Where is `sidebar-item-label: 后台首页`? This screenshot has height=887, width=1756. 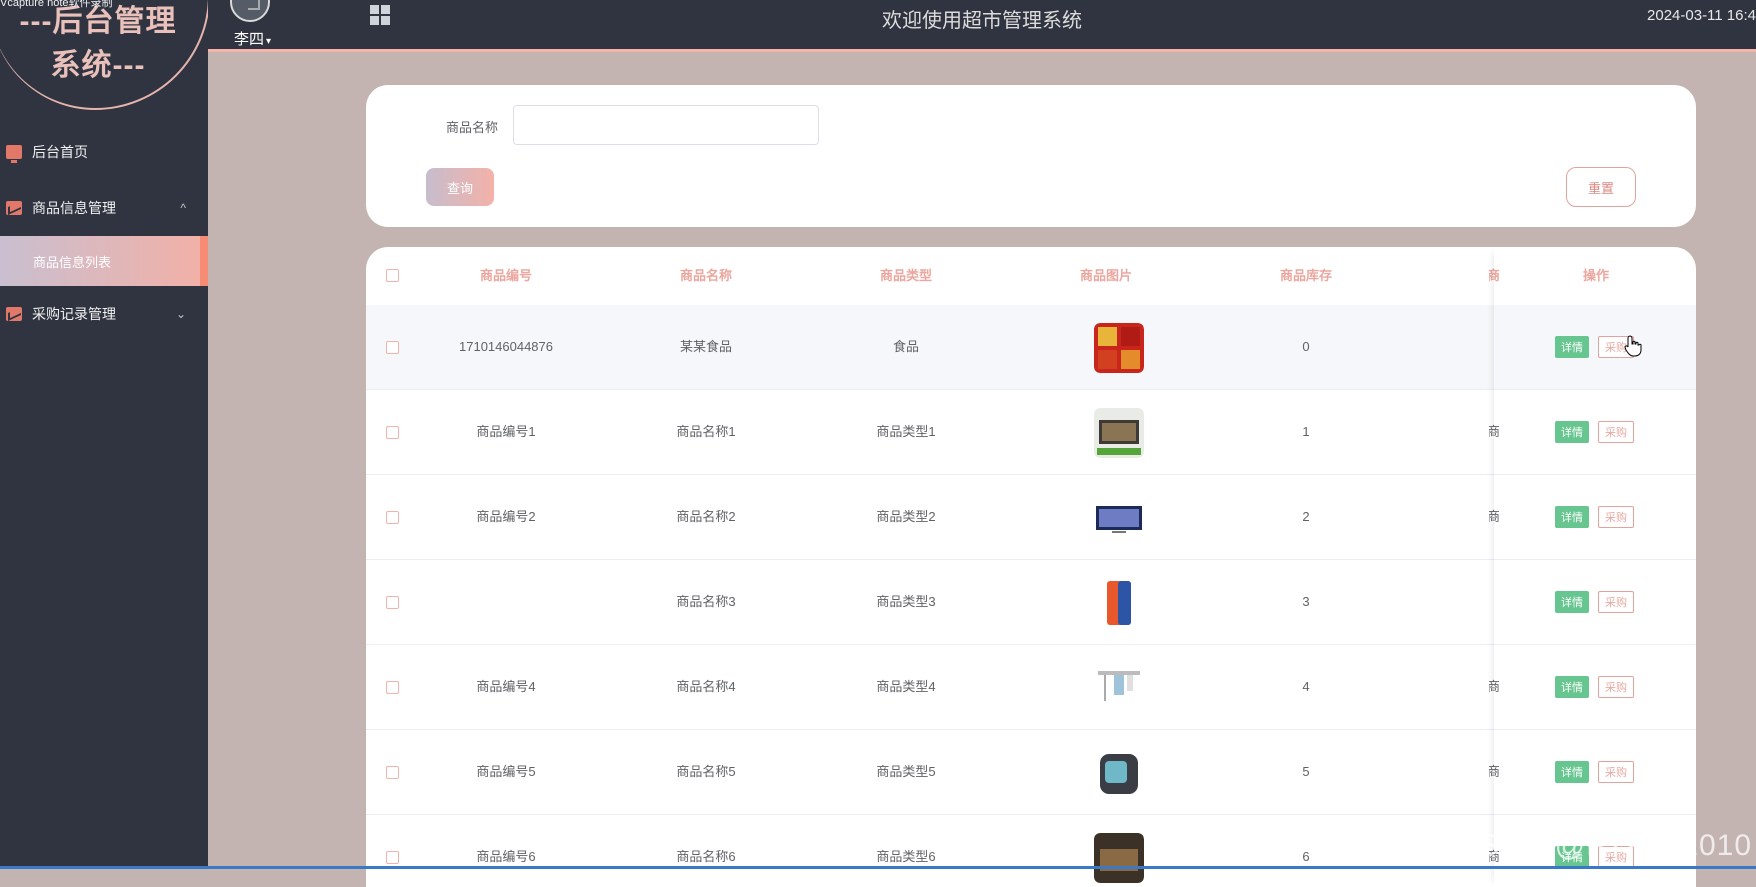 sidebar-item-label: 后台首页 is located at coordinates (60, 152).